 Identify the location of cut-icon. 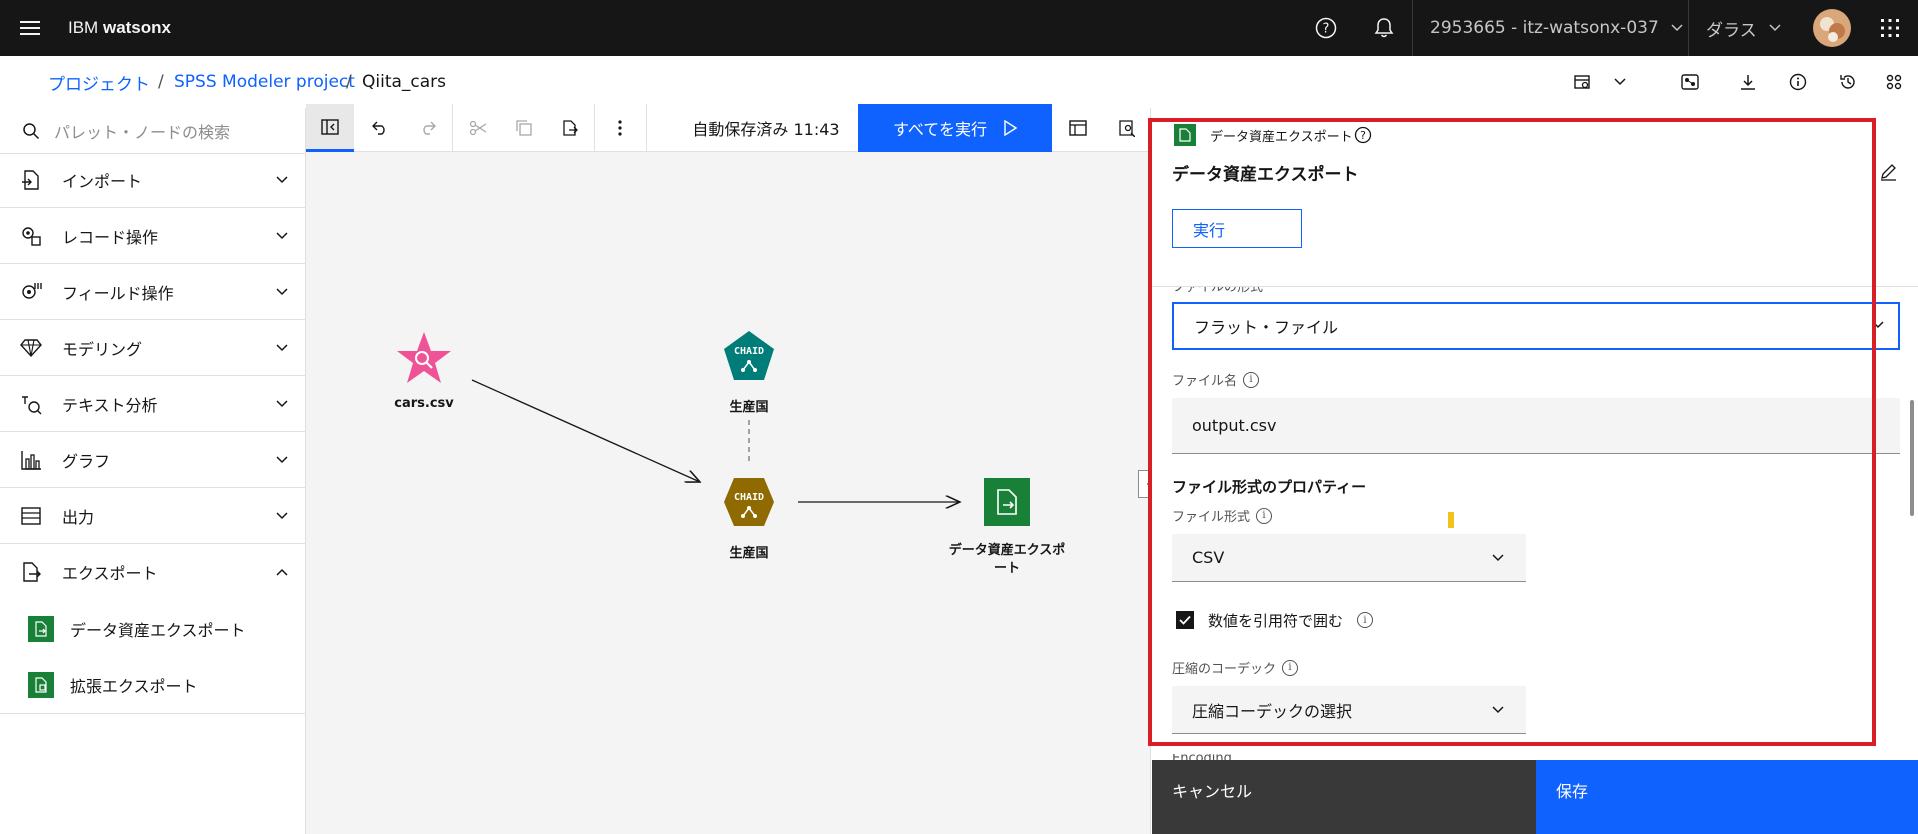
(478, 128).